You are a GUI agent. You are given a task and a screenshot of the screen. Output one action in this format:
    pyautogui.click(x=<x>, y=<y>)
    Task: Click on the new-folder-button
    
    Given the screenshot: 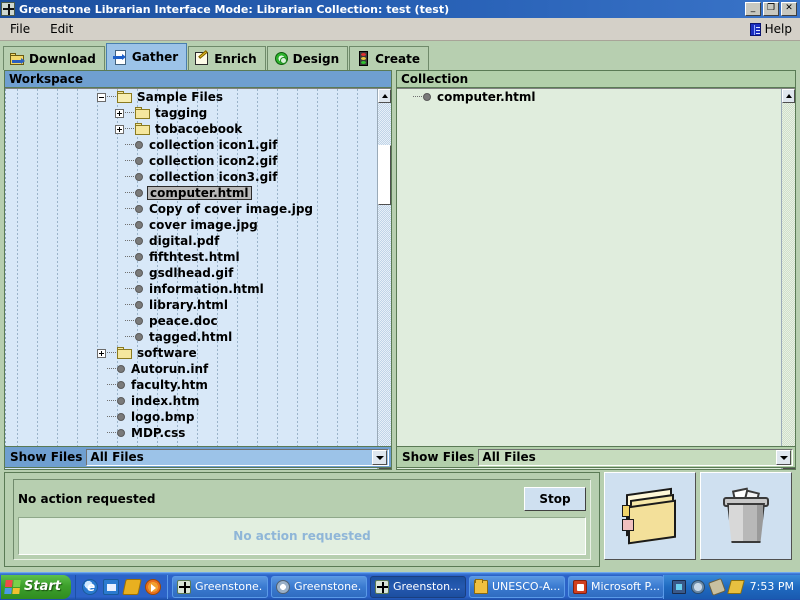 What is the action you would take?
    pyautogui.click(x=650, y=516)
    